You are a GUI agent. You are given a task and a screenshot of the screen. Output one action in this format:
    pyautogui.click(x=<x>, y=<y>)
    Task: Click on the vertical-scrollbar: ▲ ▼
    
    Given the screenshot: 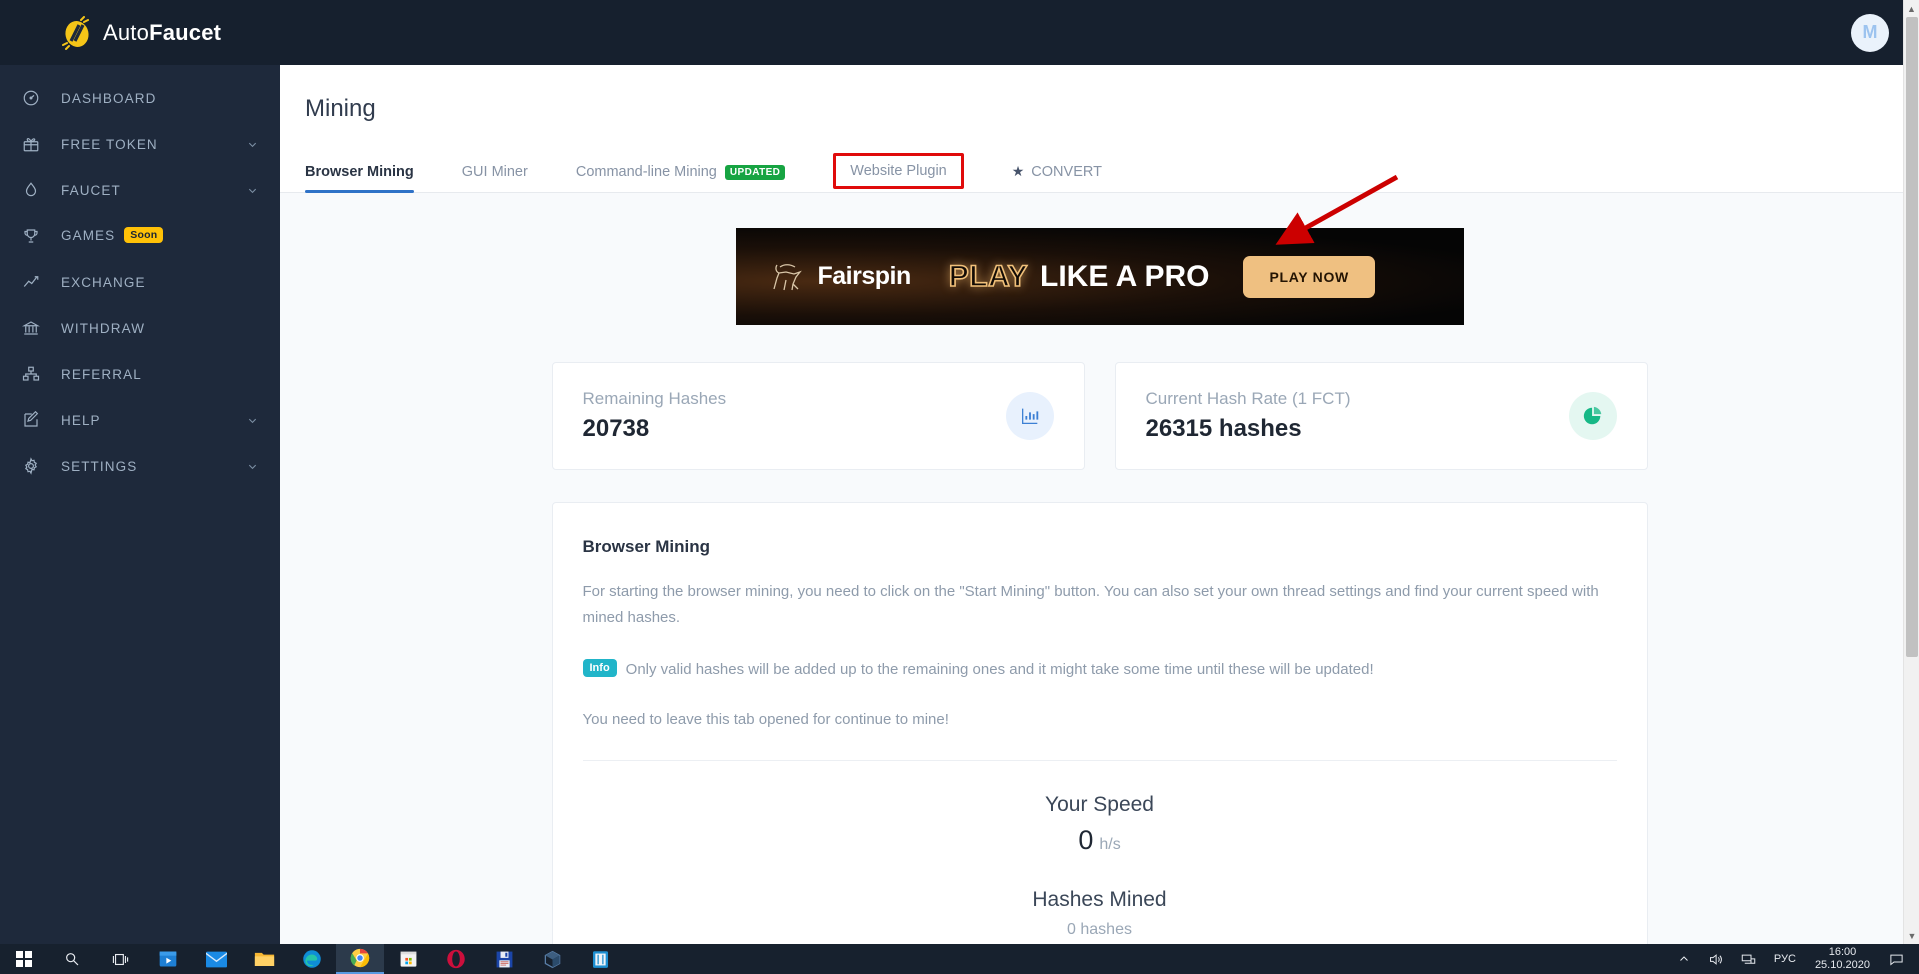 What is the action you would take?
    pyautogui.click(x=1911, y=472)
    